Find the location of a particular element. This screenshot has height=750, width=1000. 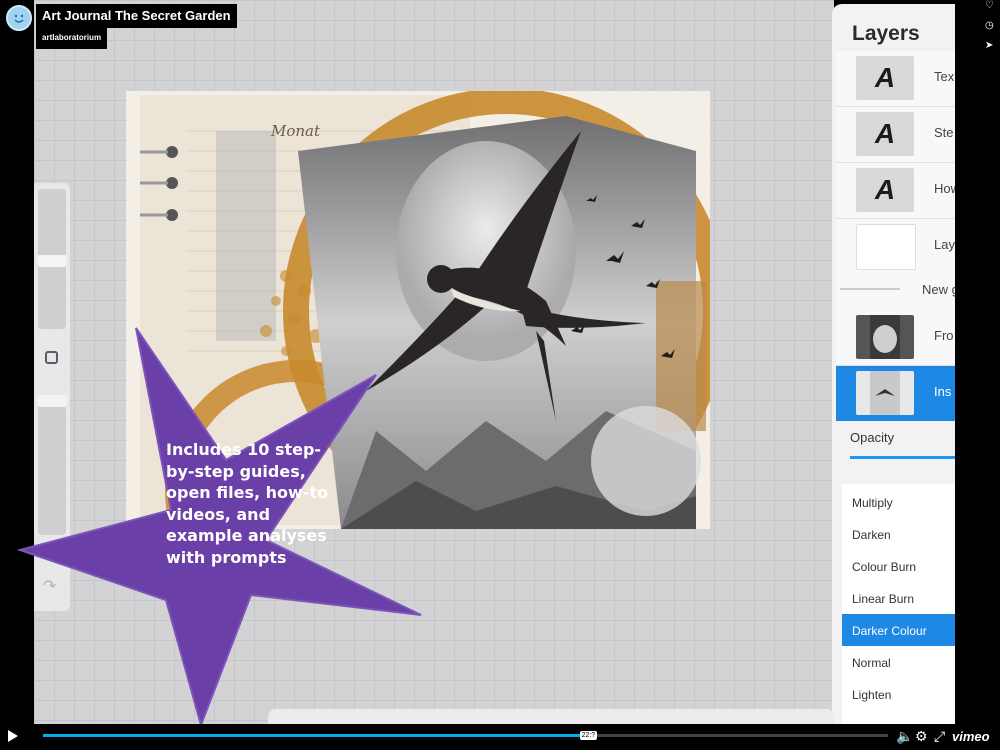

video-author-box: artlaboratorium is located at coordinates (72, 37).